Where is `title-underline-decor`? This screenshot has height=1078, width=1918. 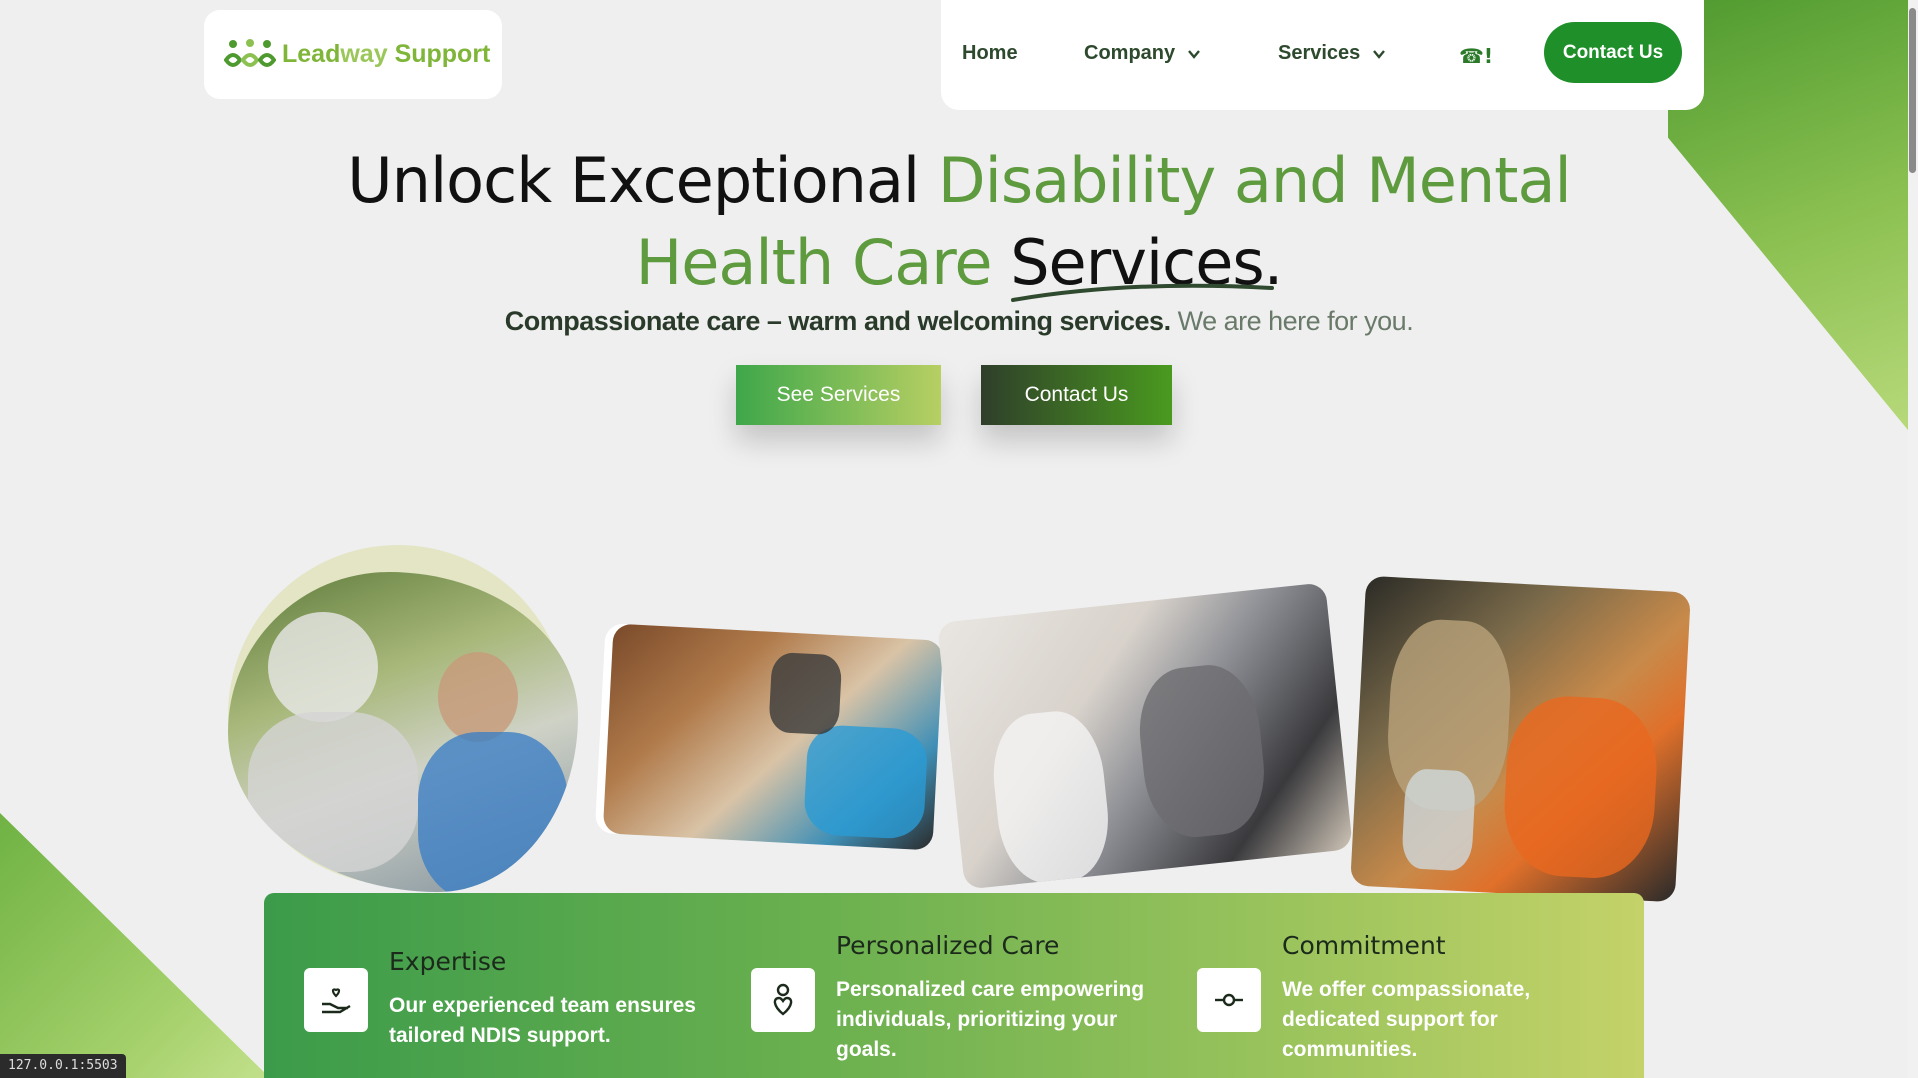 title-underline-decor is located at coordinates (1142, 292).